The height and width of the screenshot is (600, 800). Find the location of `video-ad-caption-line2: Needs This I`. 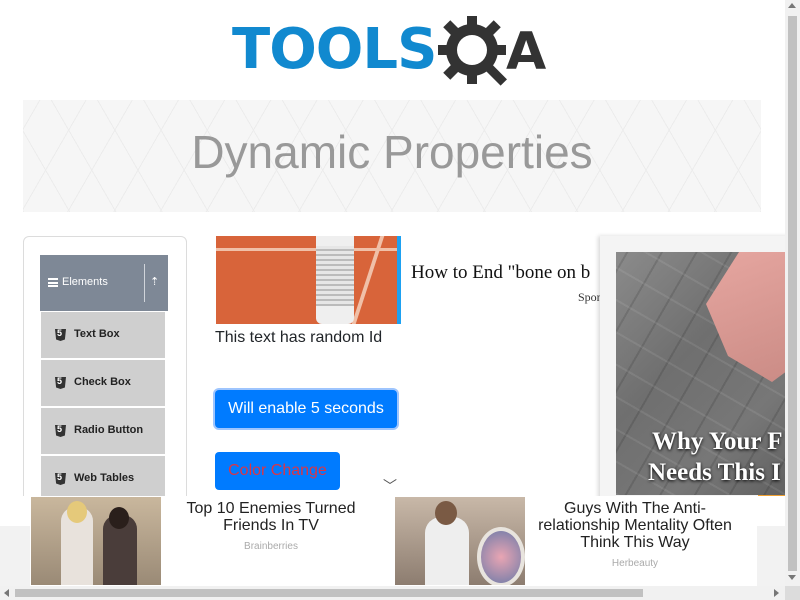

video-ad-caption-line2: Needs This I is located at coordinates (714, 472).